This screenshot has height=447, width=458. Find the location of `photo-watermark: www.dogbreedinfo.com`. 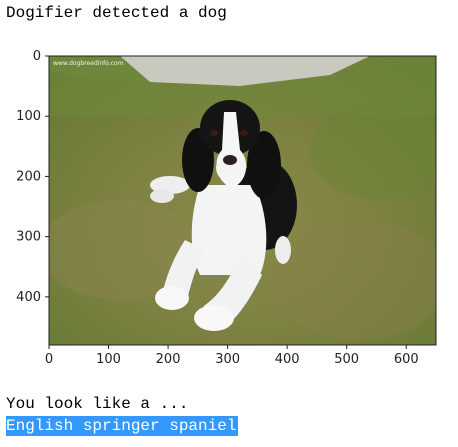

photo-watermark: www.dogbreedinfo.com is located at coordinates (88, 63).